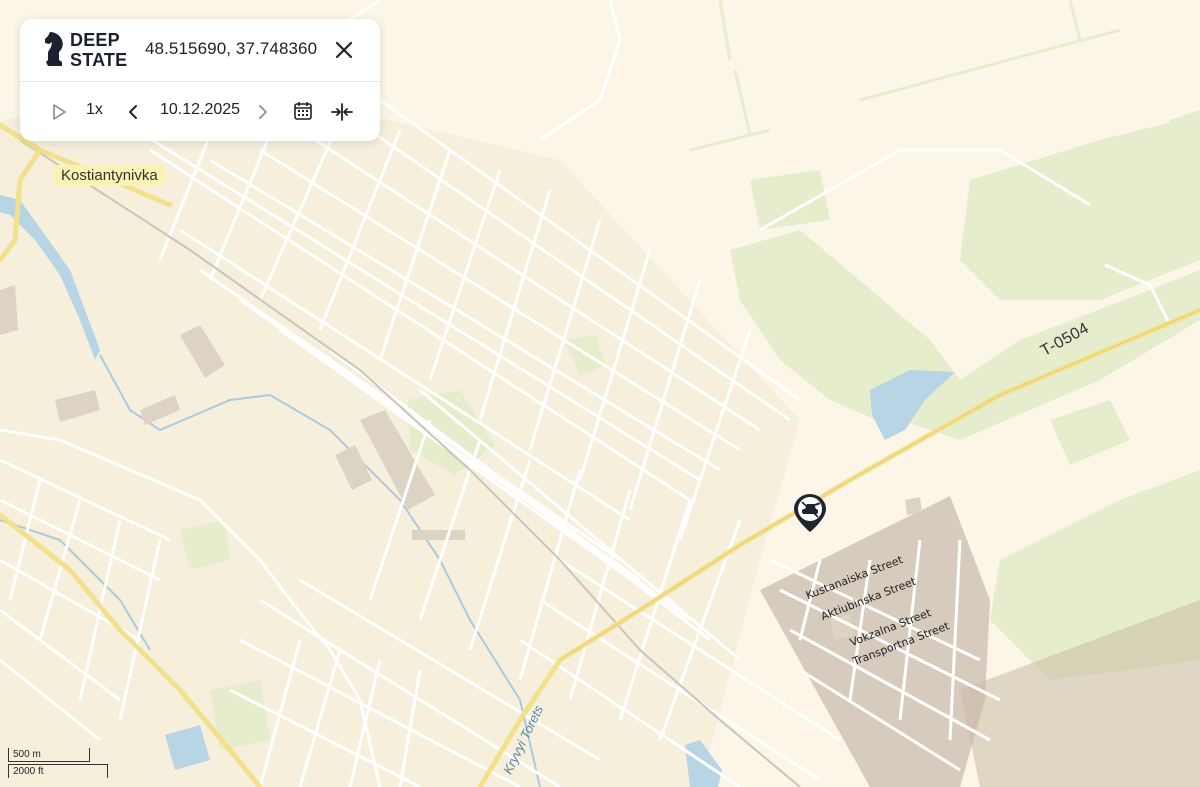  I want to click on deepstate-logo: DEEP STATE, so click(87, 50).